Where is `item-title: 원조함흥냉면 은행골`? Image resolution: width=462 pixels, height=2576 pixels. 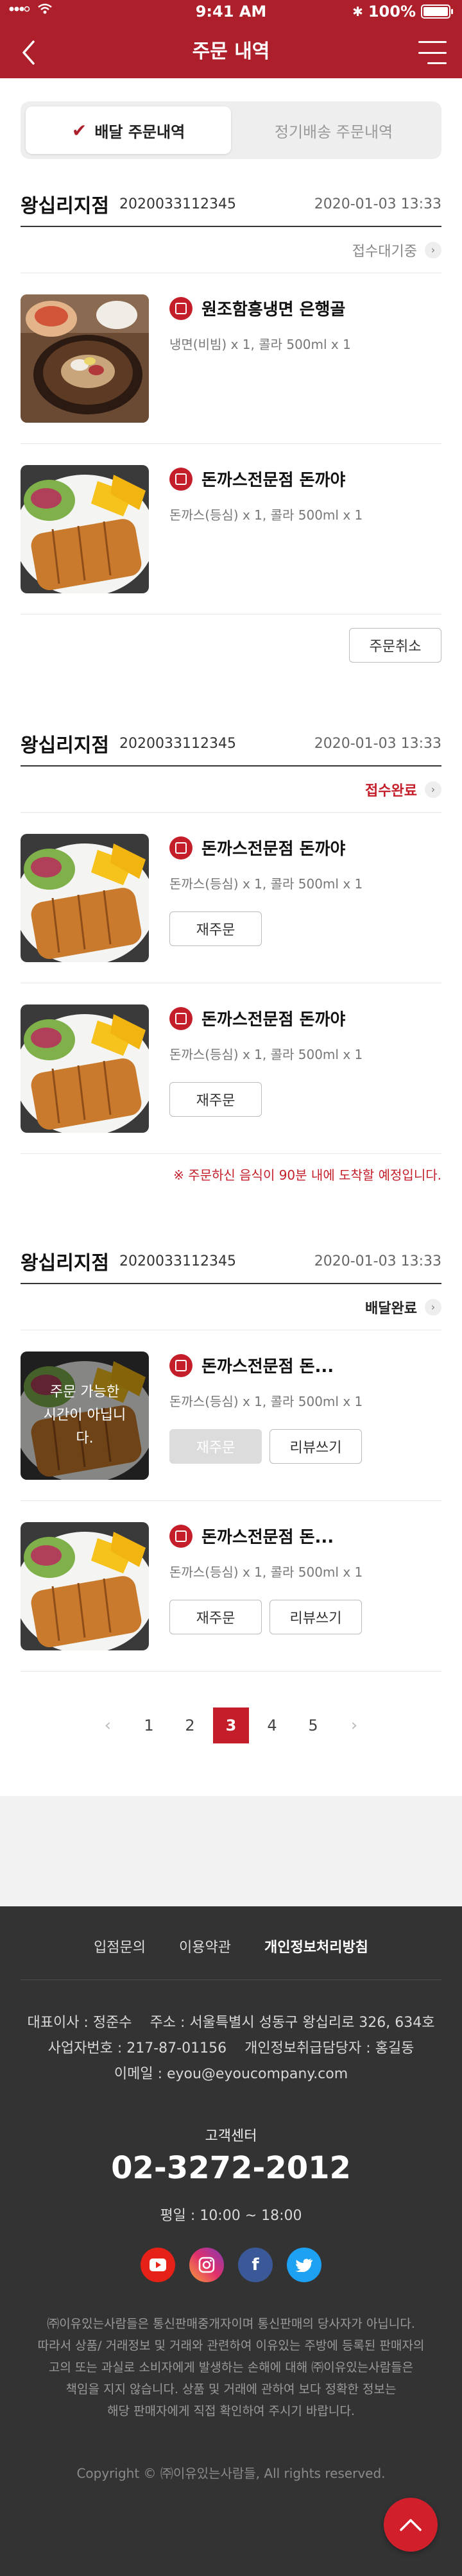 item-title: 원조함흥냉면 은행골 is located at coordinates (273, 309).